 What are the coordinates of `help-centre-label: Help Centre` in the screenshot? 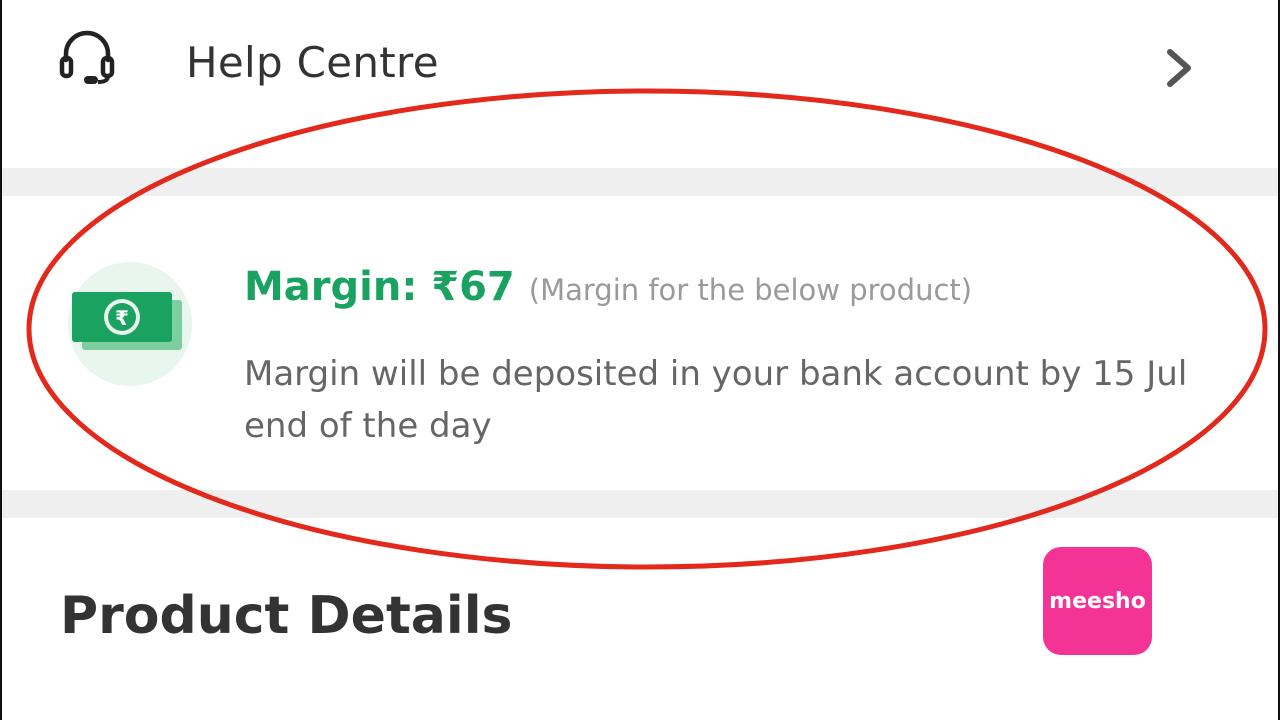 It's located at (312, 62).